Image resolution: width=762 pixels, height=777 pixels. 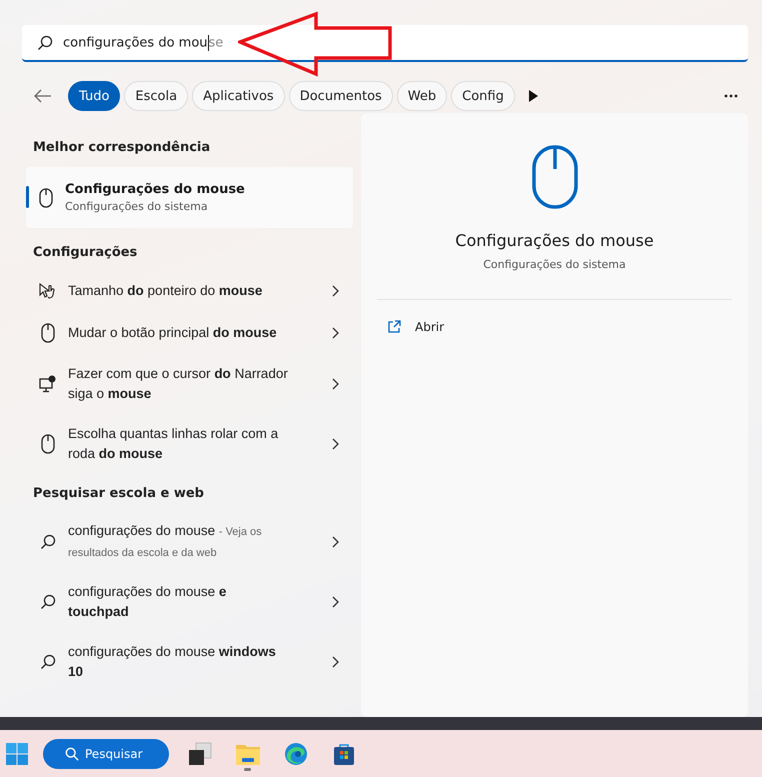 I want to click on back-arrow-icon, so click(x=43, y=96).